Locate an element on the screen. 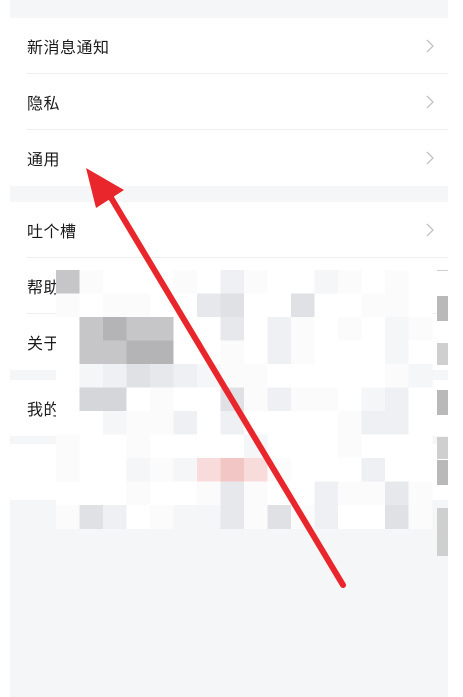 Image resolution: width=463 pixels, height=697 pixels. setting-feedback: 吐个槽 is located at coordinates (229, 230).